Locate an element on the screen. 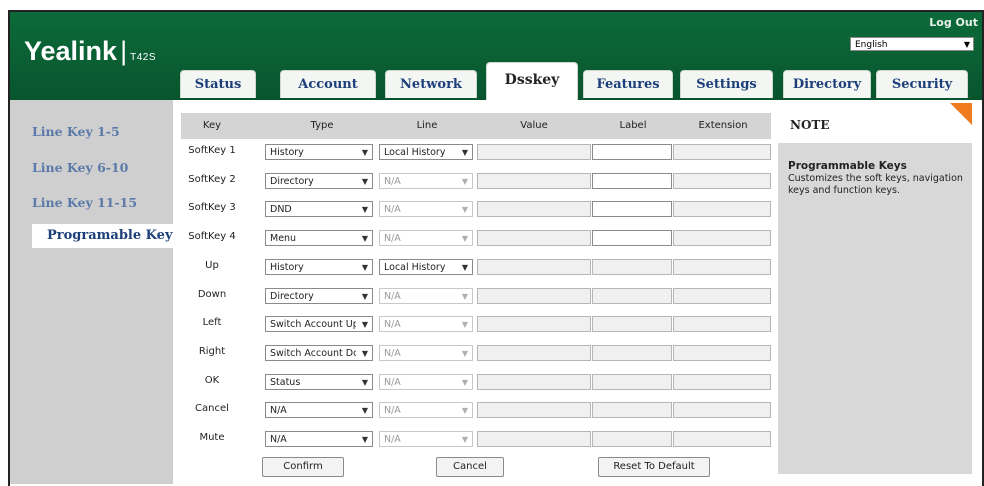 The height and width of the screenshot is (486, 984). logo-brand: Yealink is located at coordinates (71, 51).